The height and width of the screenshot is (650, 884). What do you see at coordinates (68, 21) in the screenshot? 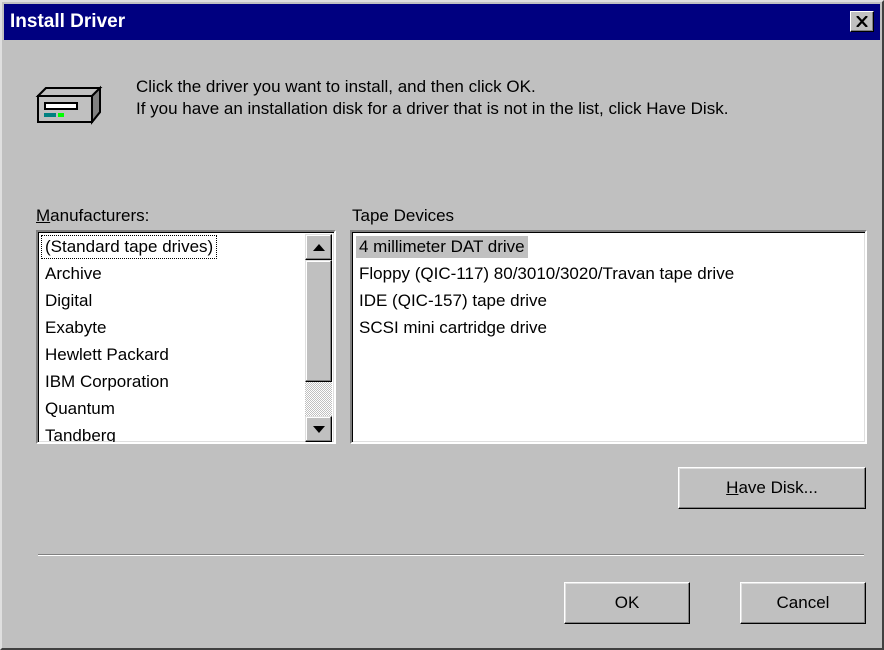
I see `window-title: Install Driver` at bounding box center [68, 21].